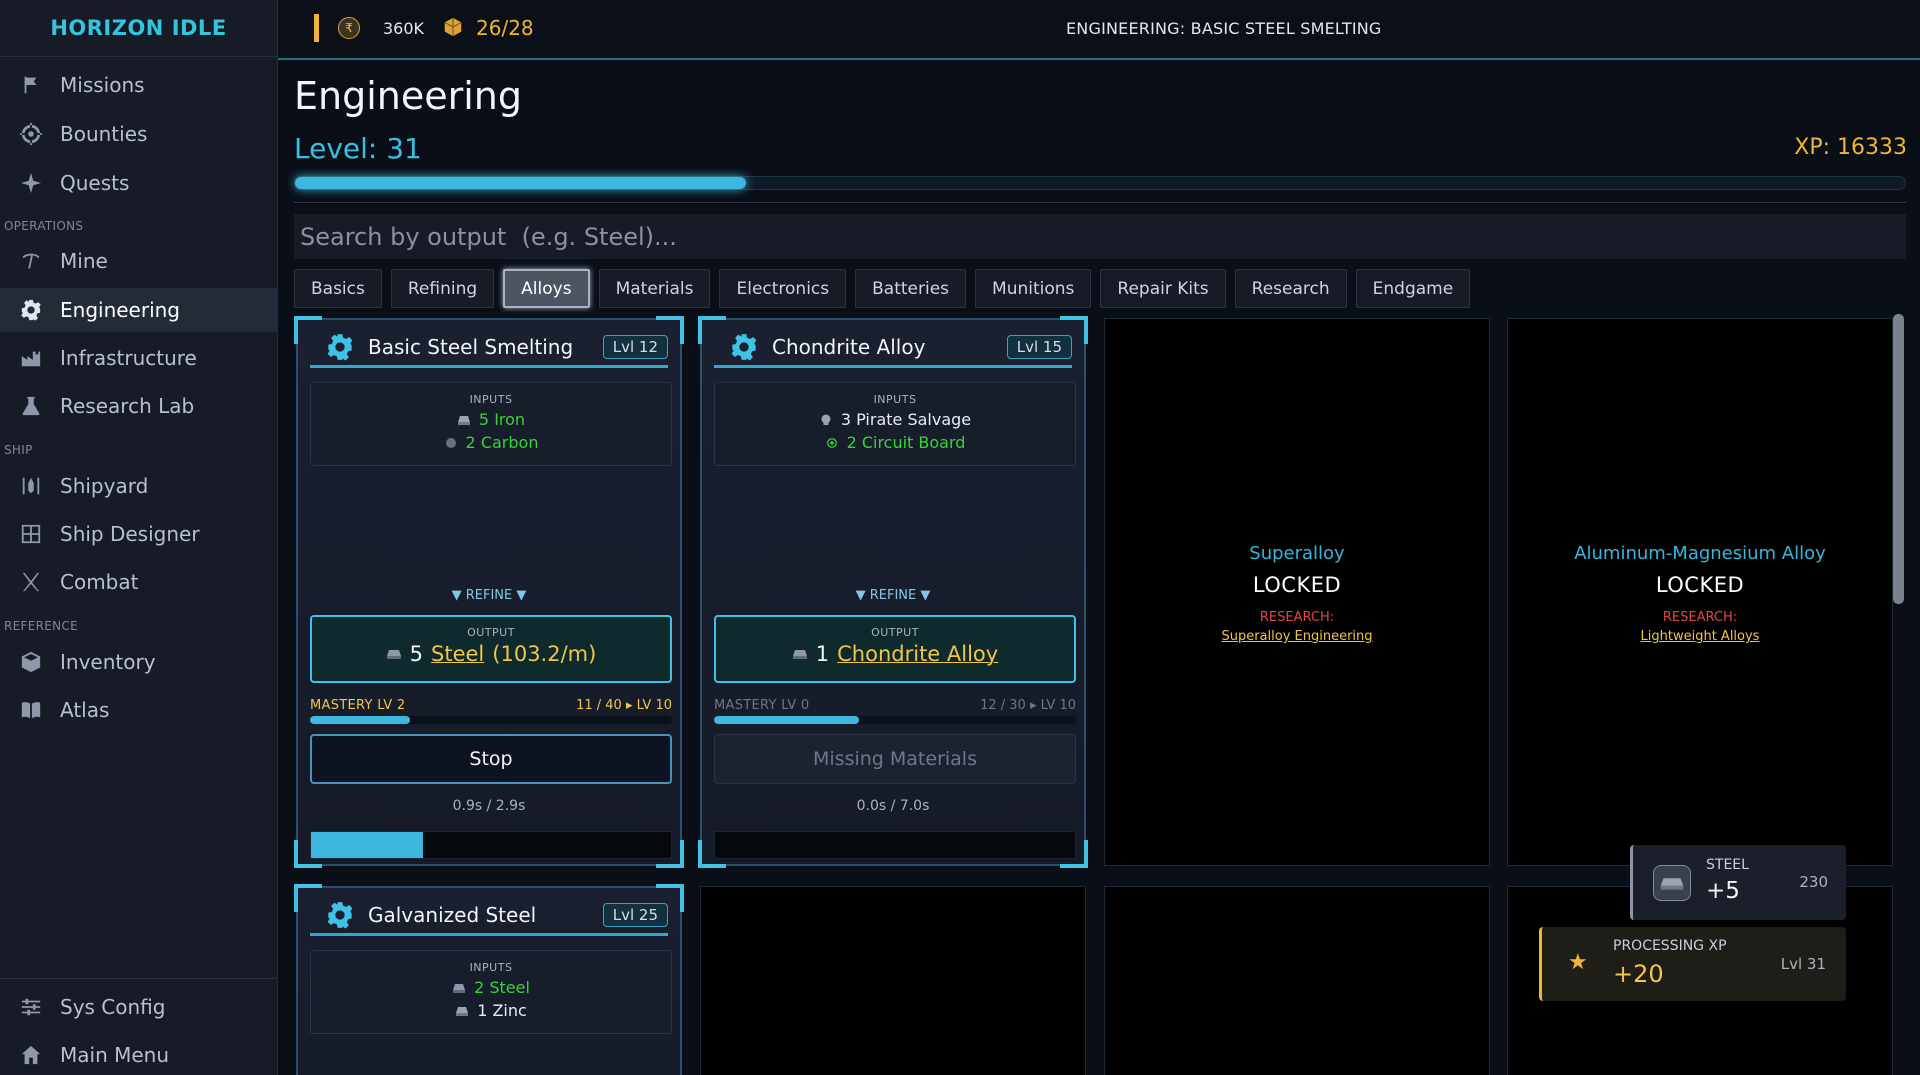 This screenshot has width=1920, height=1075. I want to click on output-item: 5 Steel (103.2/m), so click(491, 654).